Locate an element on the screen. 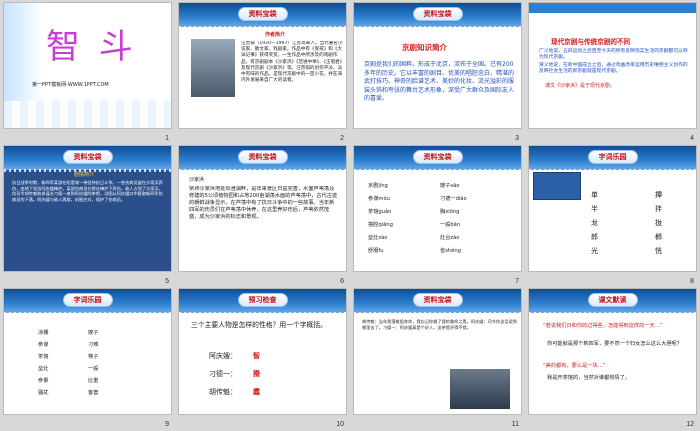 The height and width of the screenshot is (431, 700). slide-number: 4 is located at coordinates (692, 138).